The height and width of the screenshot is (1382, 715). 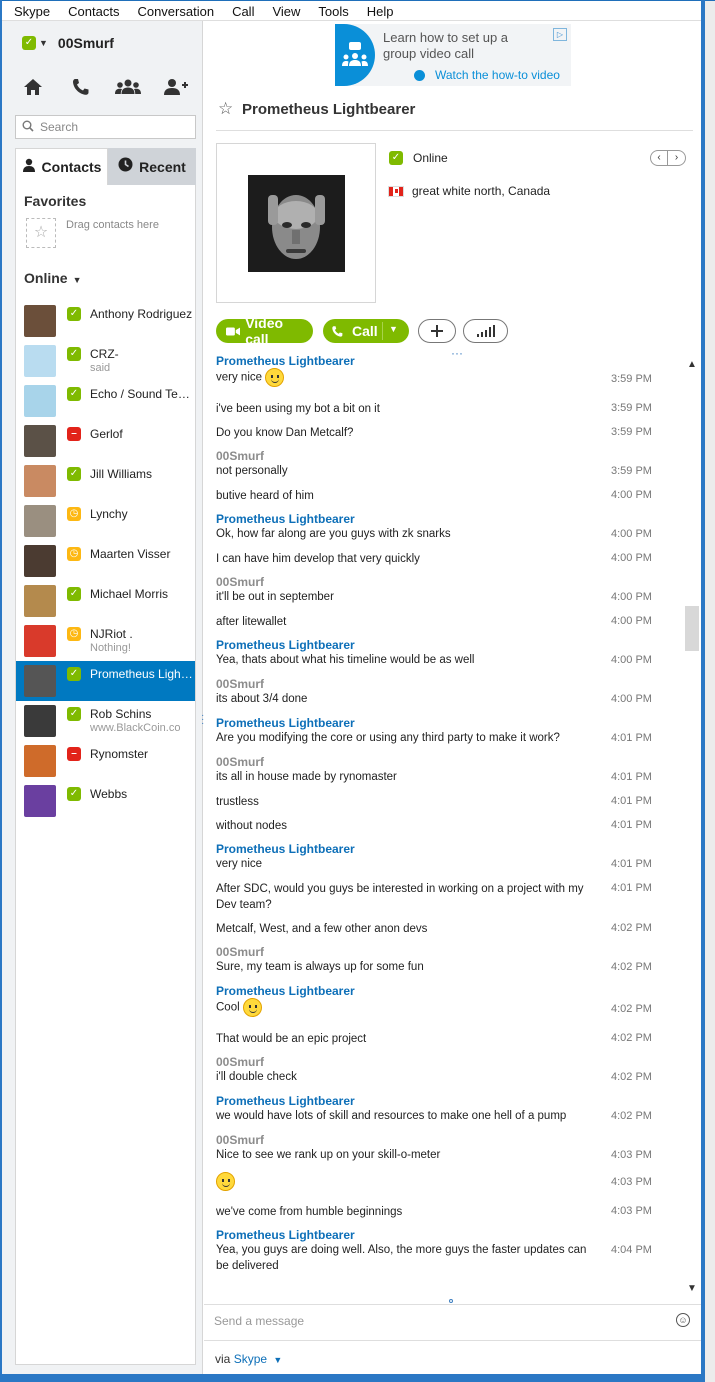 I want to click on window-frame-right, so click(x=703, y=691).